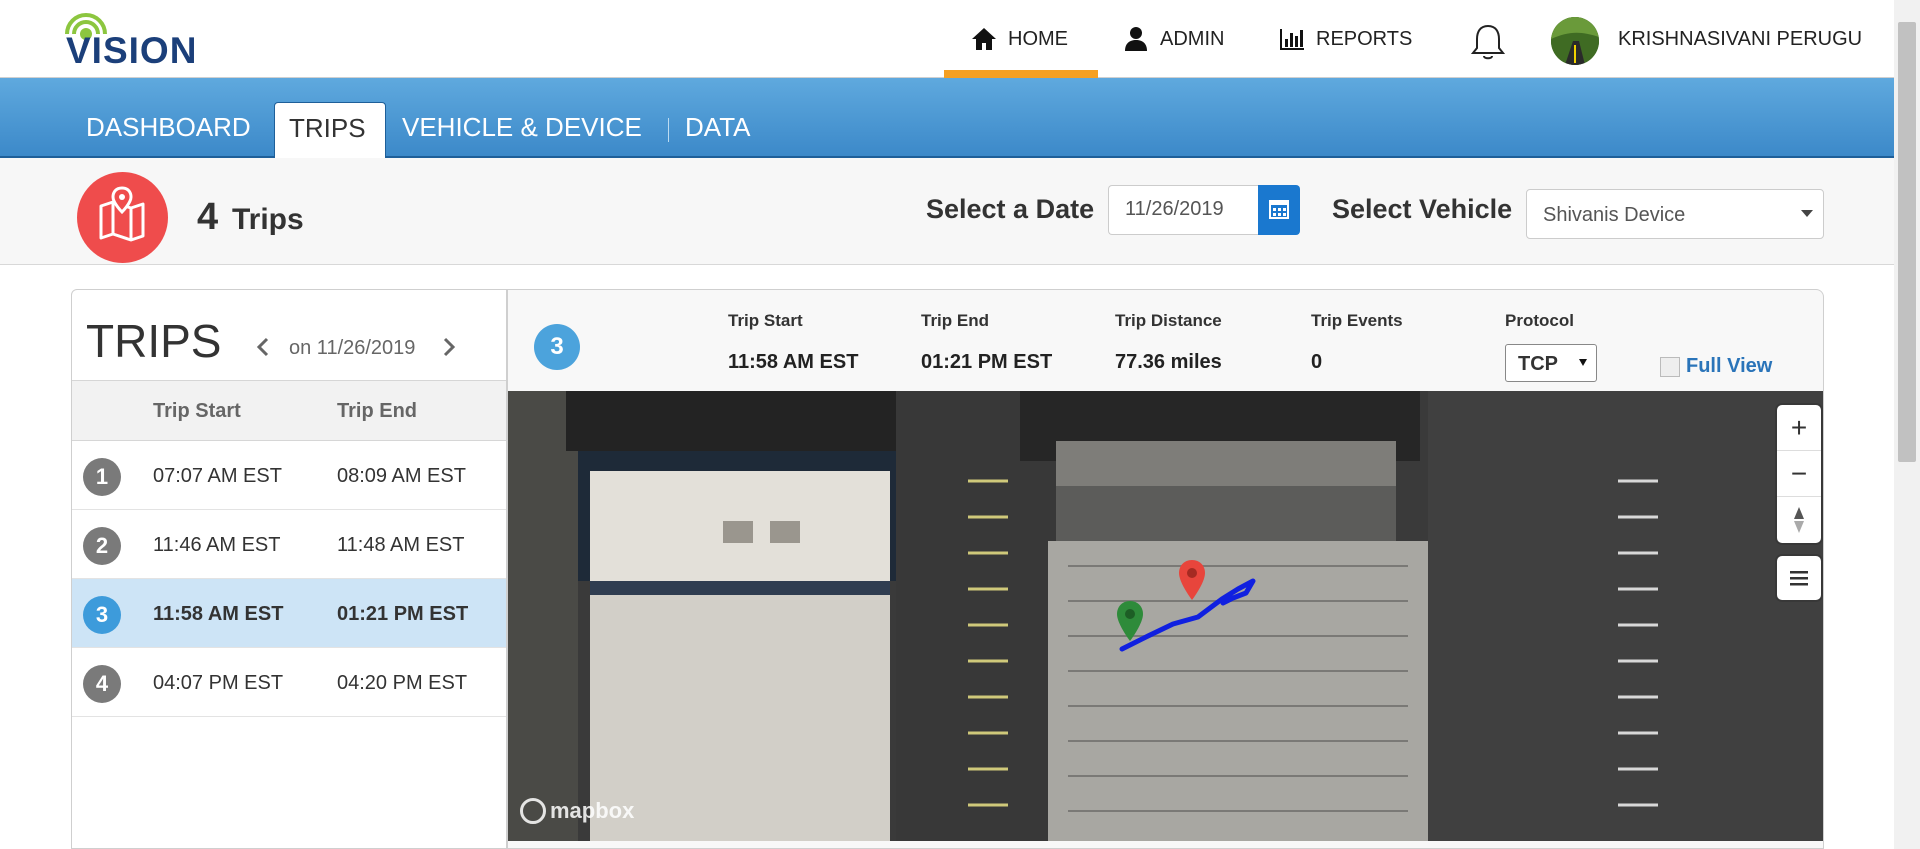 The width and height of the screenshot is (1920, 849). Describe the element at coordinates (793, 362) in the screenshot. I see `trip-start-value: 11:58 AM EST` at that location.